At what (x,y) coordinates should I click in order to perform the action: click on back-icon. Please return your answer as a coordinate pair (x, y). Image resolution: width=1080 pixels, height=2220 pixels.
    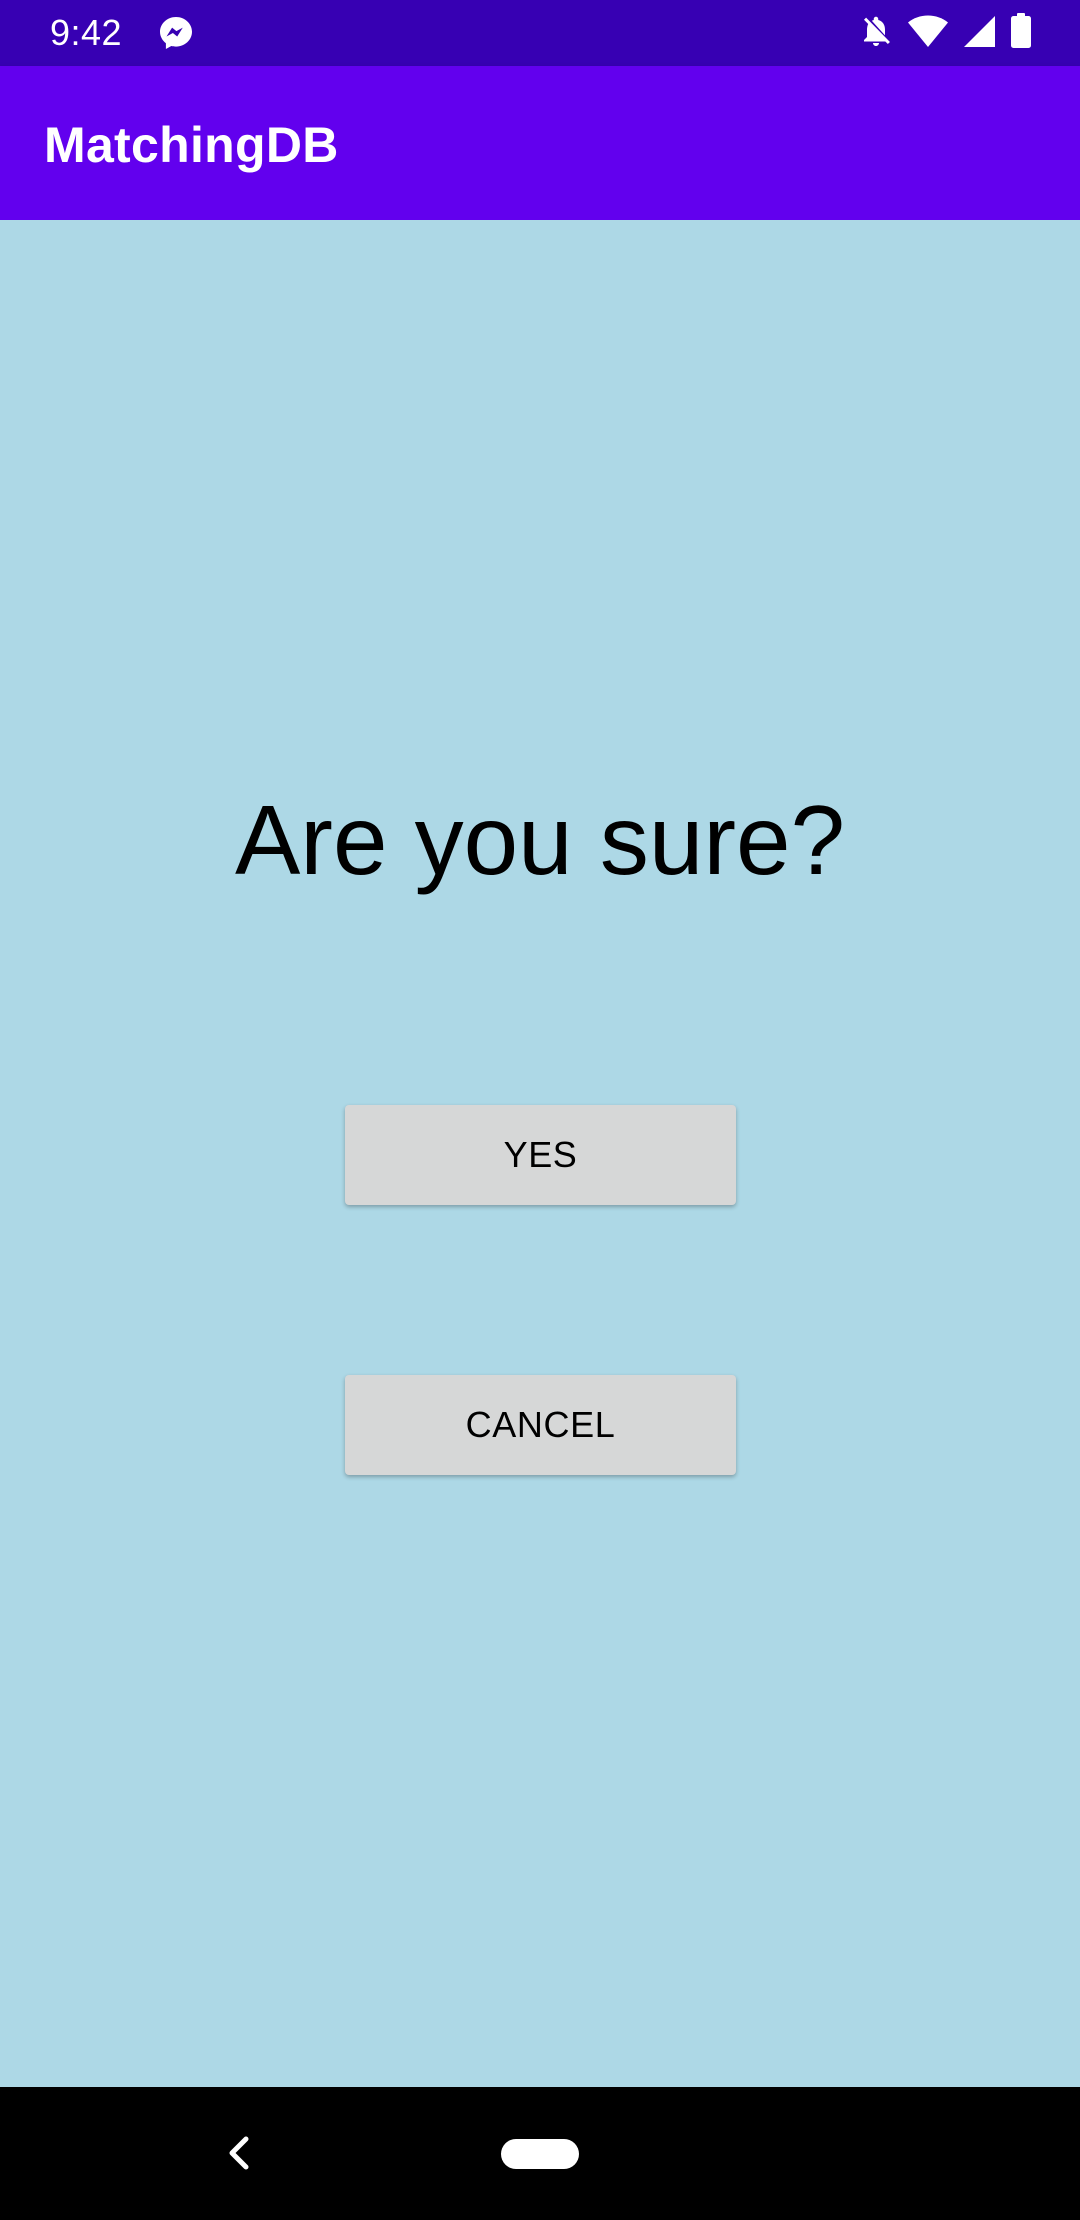
    Looking at the image, I should click on (239, 2153).